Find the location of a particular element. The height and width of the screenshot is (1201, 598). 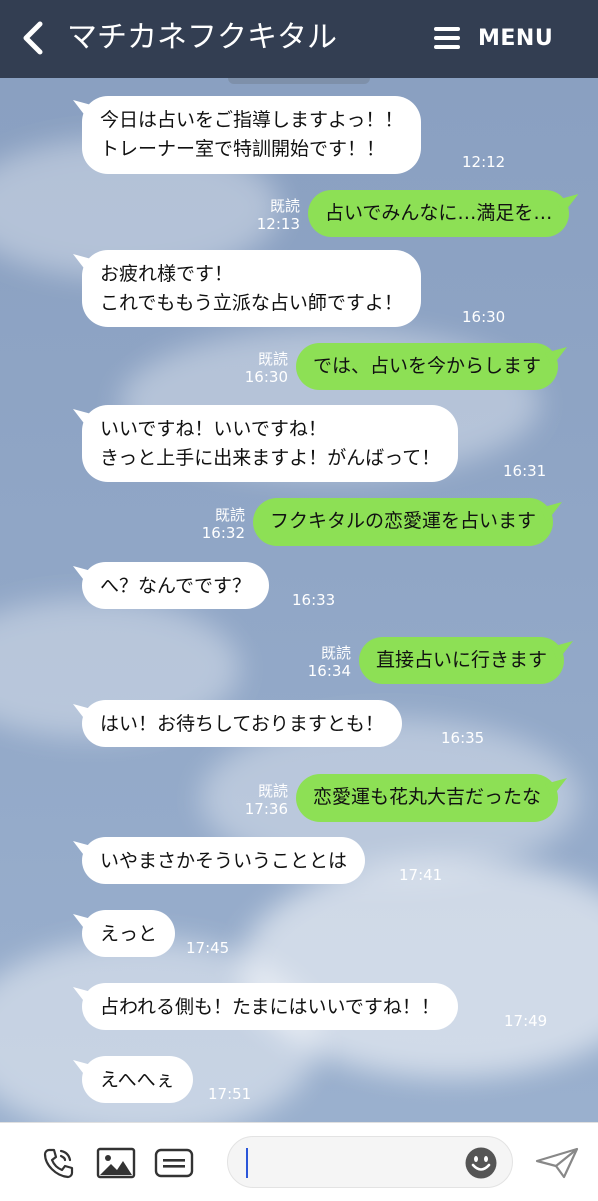

message-meta: 既読 16:30 is located at coordinates (256, 368).